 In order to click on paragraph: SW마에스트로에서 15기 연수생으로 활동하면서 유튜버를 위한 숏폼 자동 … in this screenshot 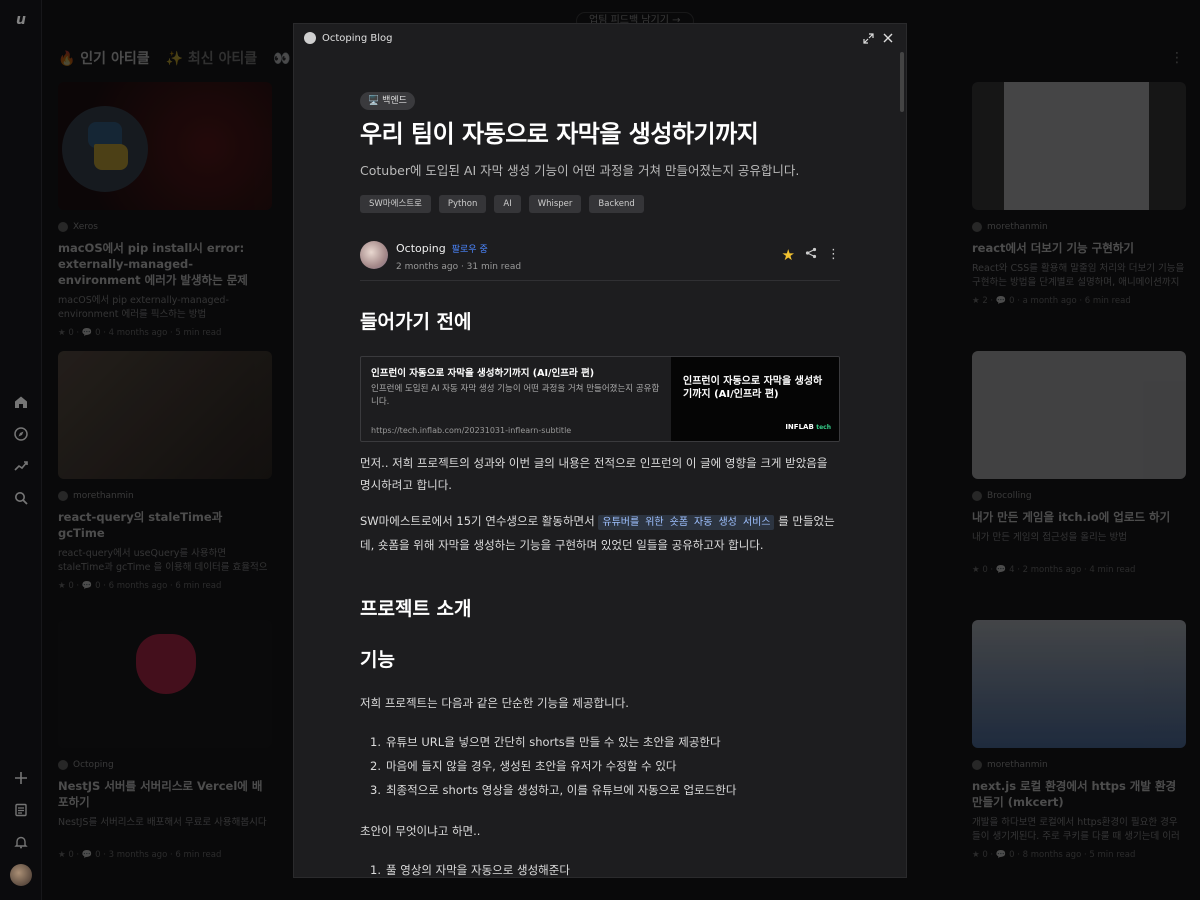, I will do `click(597, 533)`.